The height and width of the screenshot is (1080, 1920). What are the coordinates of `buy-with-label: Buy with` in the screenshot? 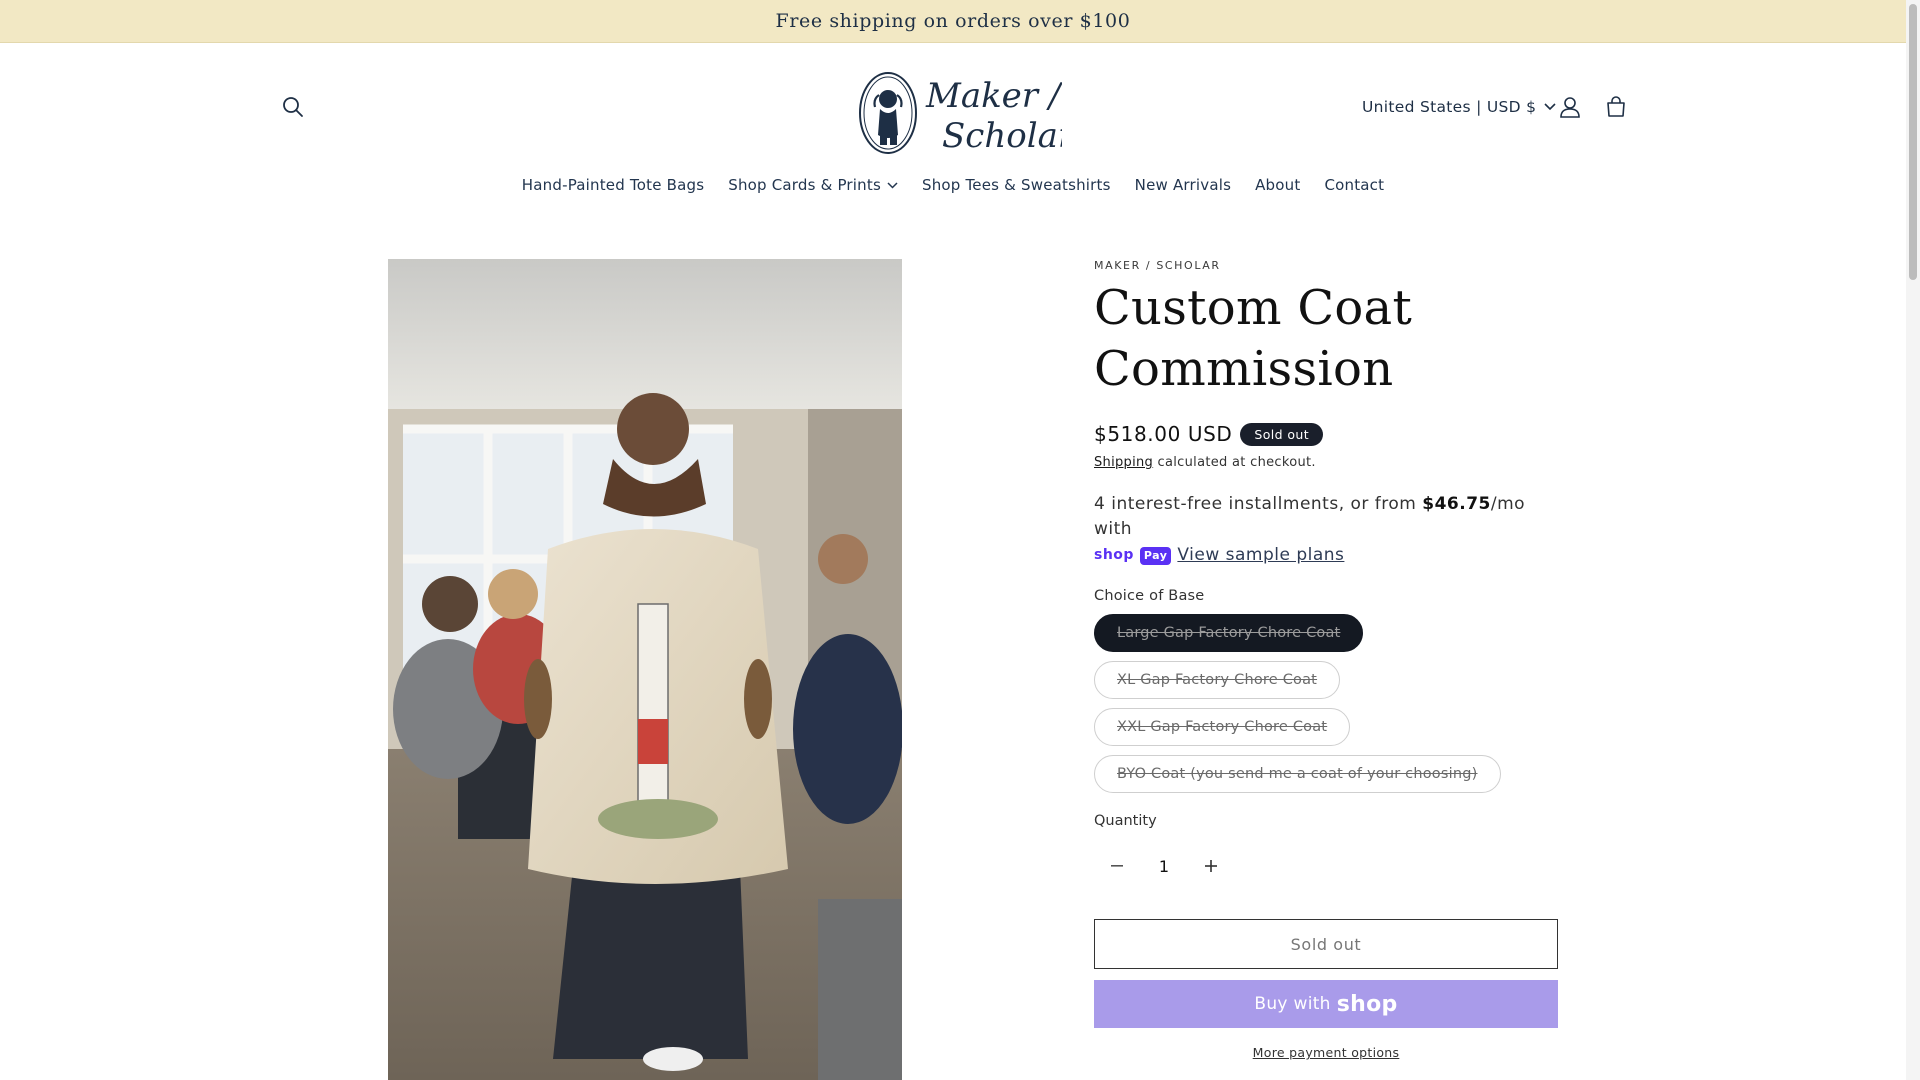 It's located at (1292, 1004).